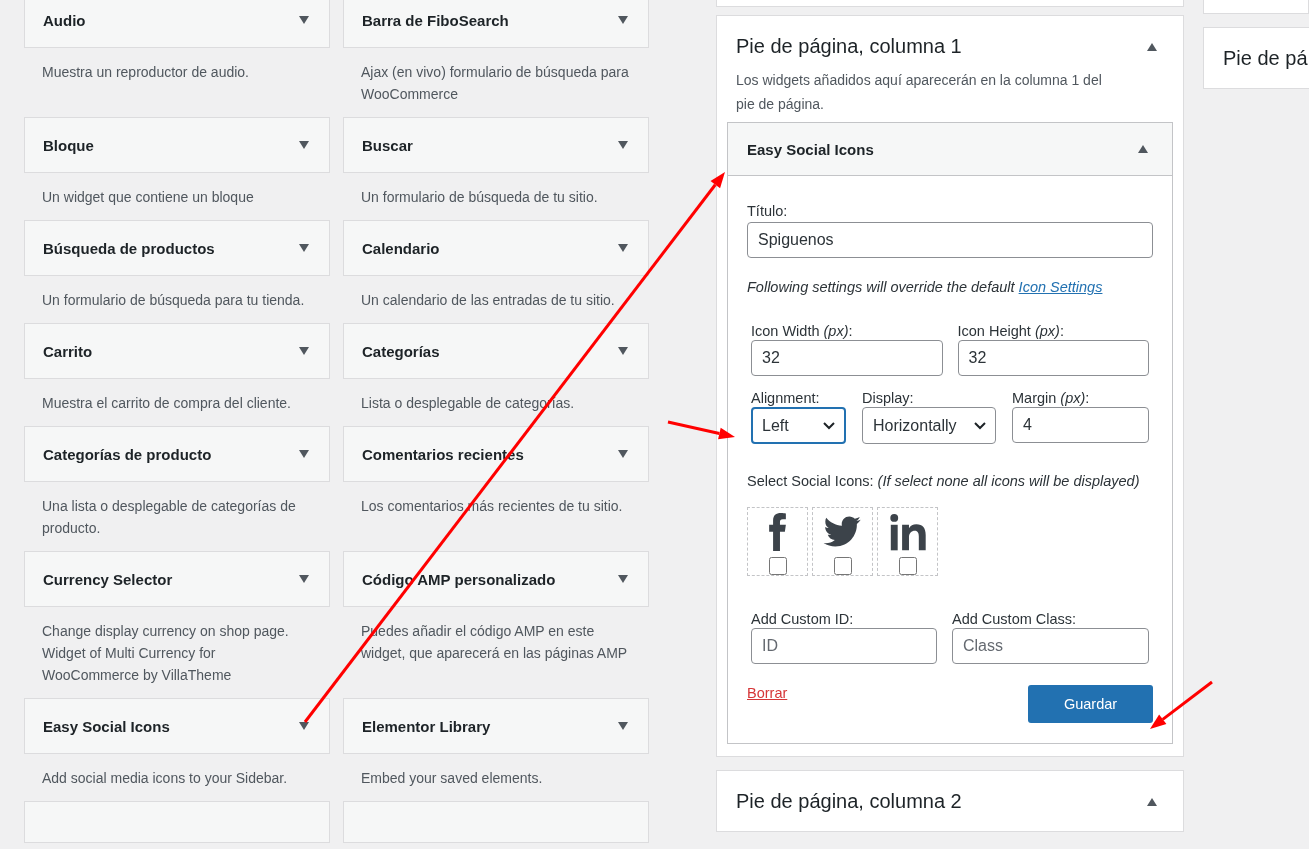 This screenshot has width=1309, height=849. What do you see at coordinates (944, 481) in the screenshot?
I see `social-icons-label: Select Social Icons: (If select none all icons will be displayed)` at bounding box center [944, 481].